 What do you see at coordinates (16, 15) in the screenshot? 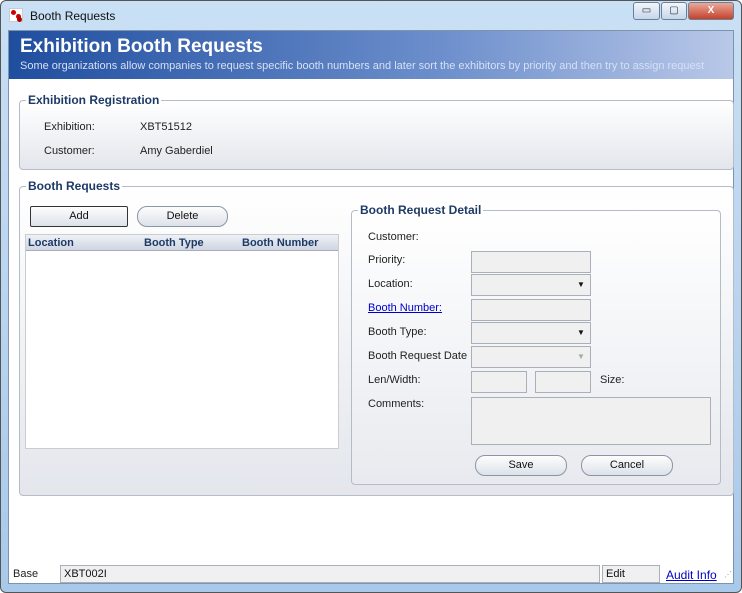
I see `app-icon` at bounding box center [16, 15].